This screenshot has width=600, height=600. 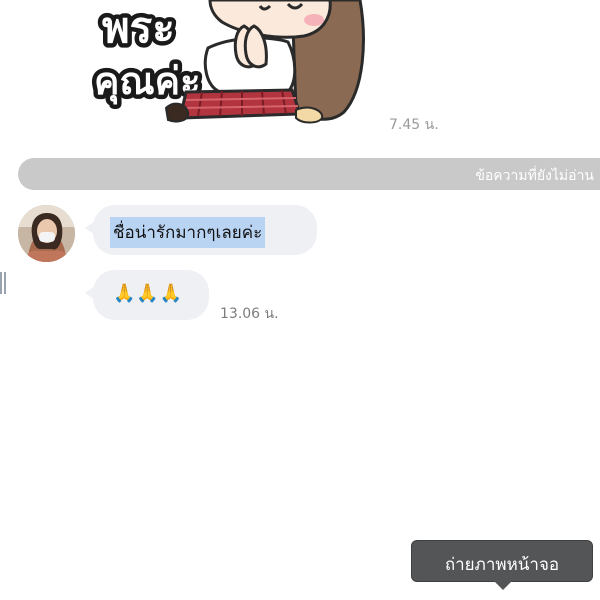 I want to click on message-bubble: ชื่อน่ารักมากๆเลยค่ะ, so click(x=201, y=230).